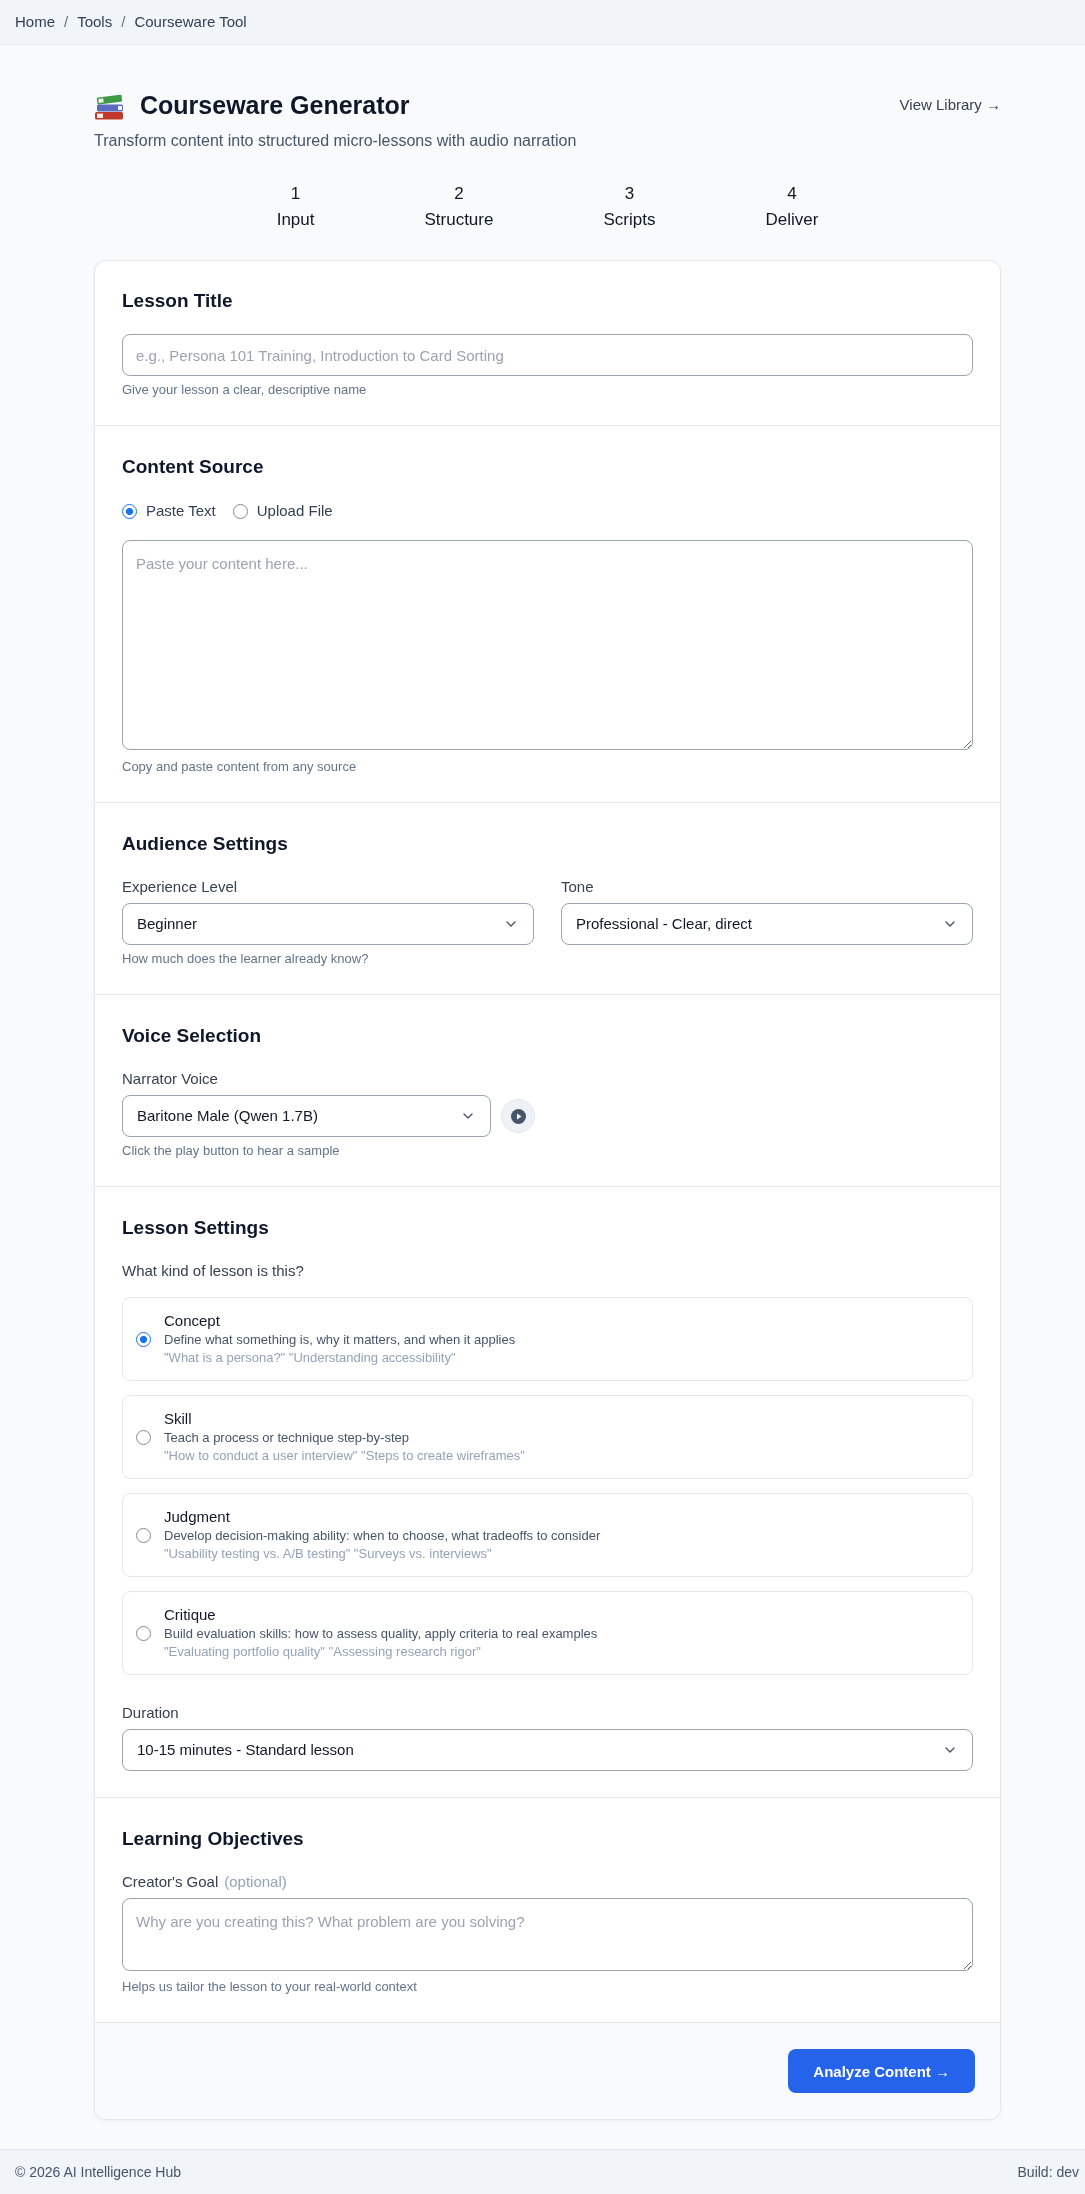  Describe the element at coordinates (95, 22) in the screenshot. I see `breadcrumb-link: Tools` at that location.